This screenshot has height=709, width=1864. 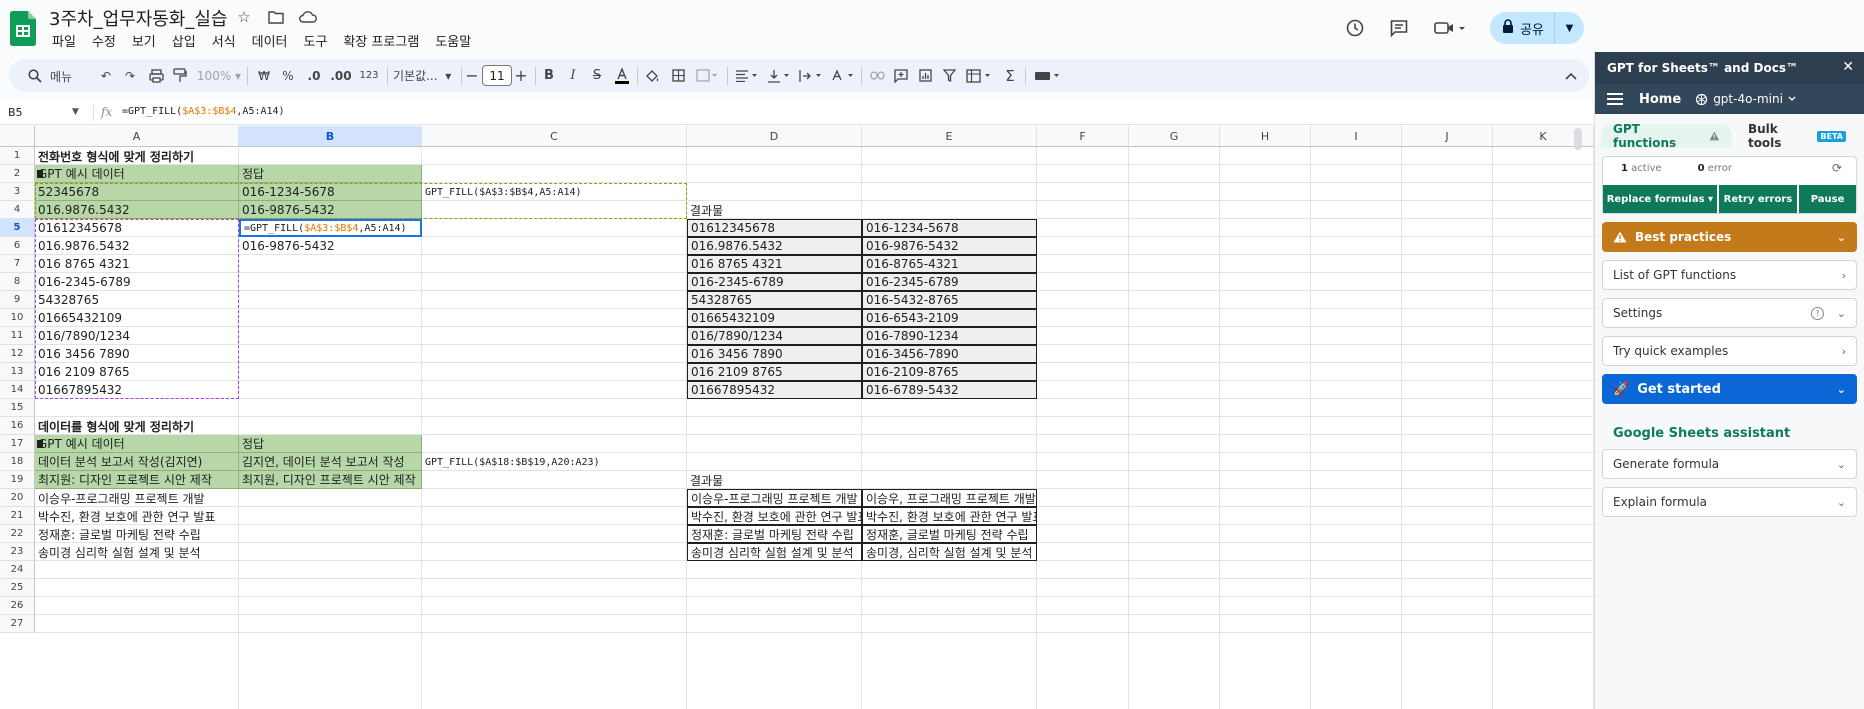 What do you see at coordinates (949, 75) in the screenshot?
I see `filter-icon` at bounding box center [949, 75].